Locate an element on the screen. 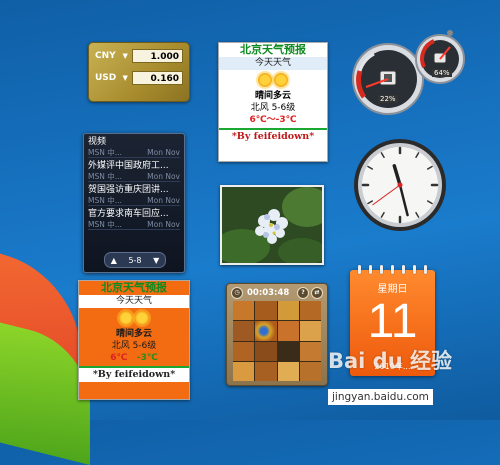 This screenshot has height=465, width=500. puzzle-timer: 00:03:48 is located at coordinates (268, 293).